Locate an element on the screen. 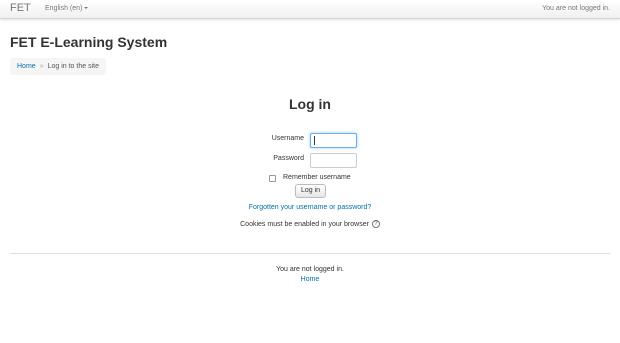  breadcrumb: Home» Log in to the site is located at coordinates (58, 66).